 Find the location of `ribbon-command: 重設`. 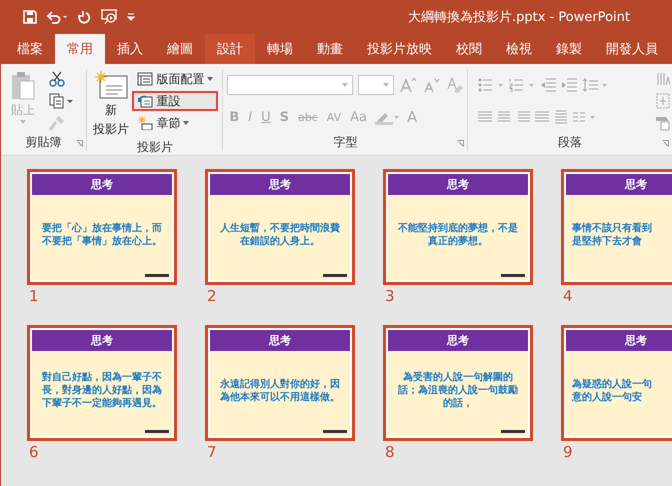

ribbon-command: 重設 is located at coordinates (175, 101).